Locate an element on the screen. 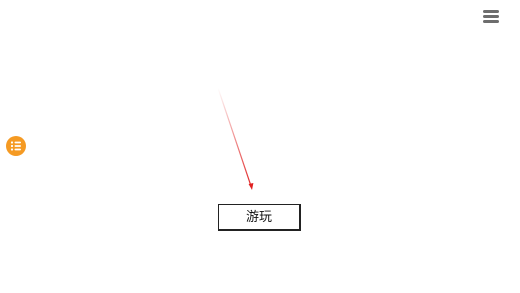 The image size is (520, 293). list-glyph is located at coordinates (15, 146).